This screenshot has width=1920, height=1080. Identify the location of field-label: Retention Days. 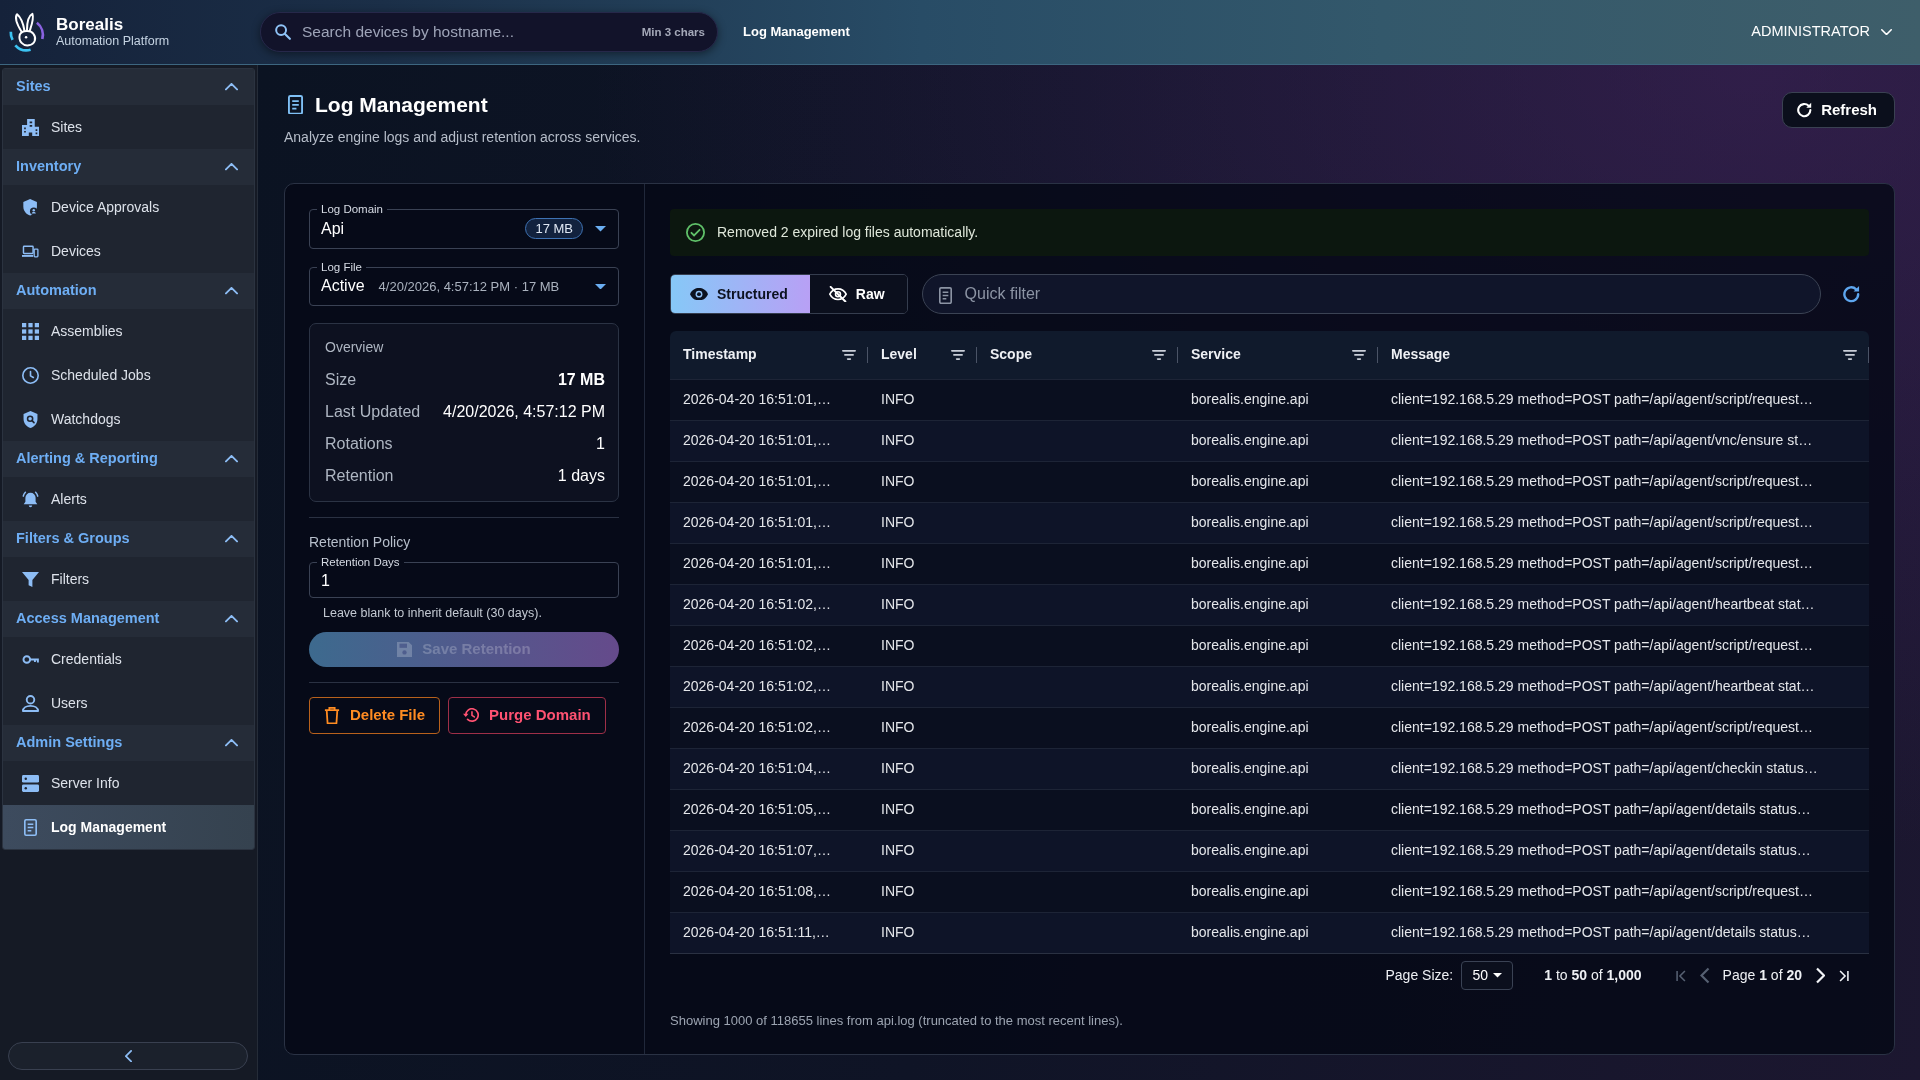
(360, 563).